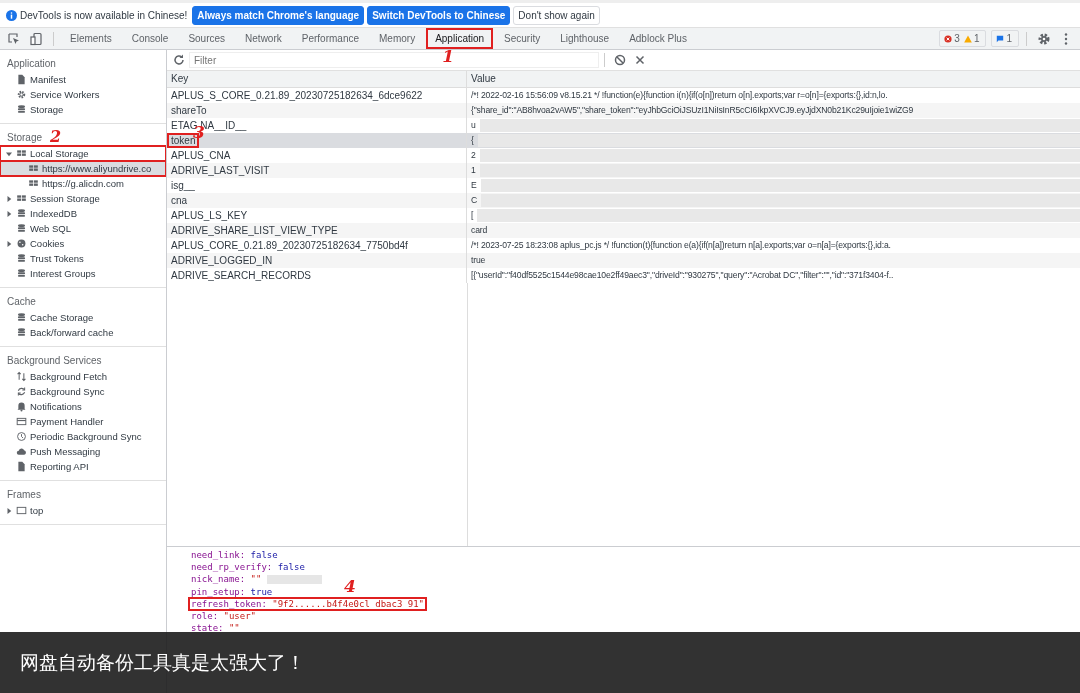 The width and height of the screenshot is (1080, 693). What do you see at coordinates (21, 406) in the screenshot?
I see `bell-icon` at bounding box center [21, 406].